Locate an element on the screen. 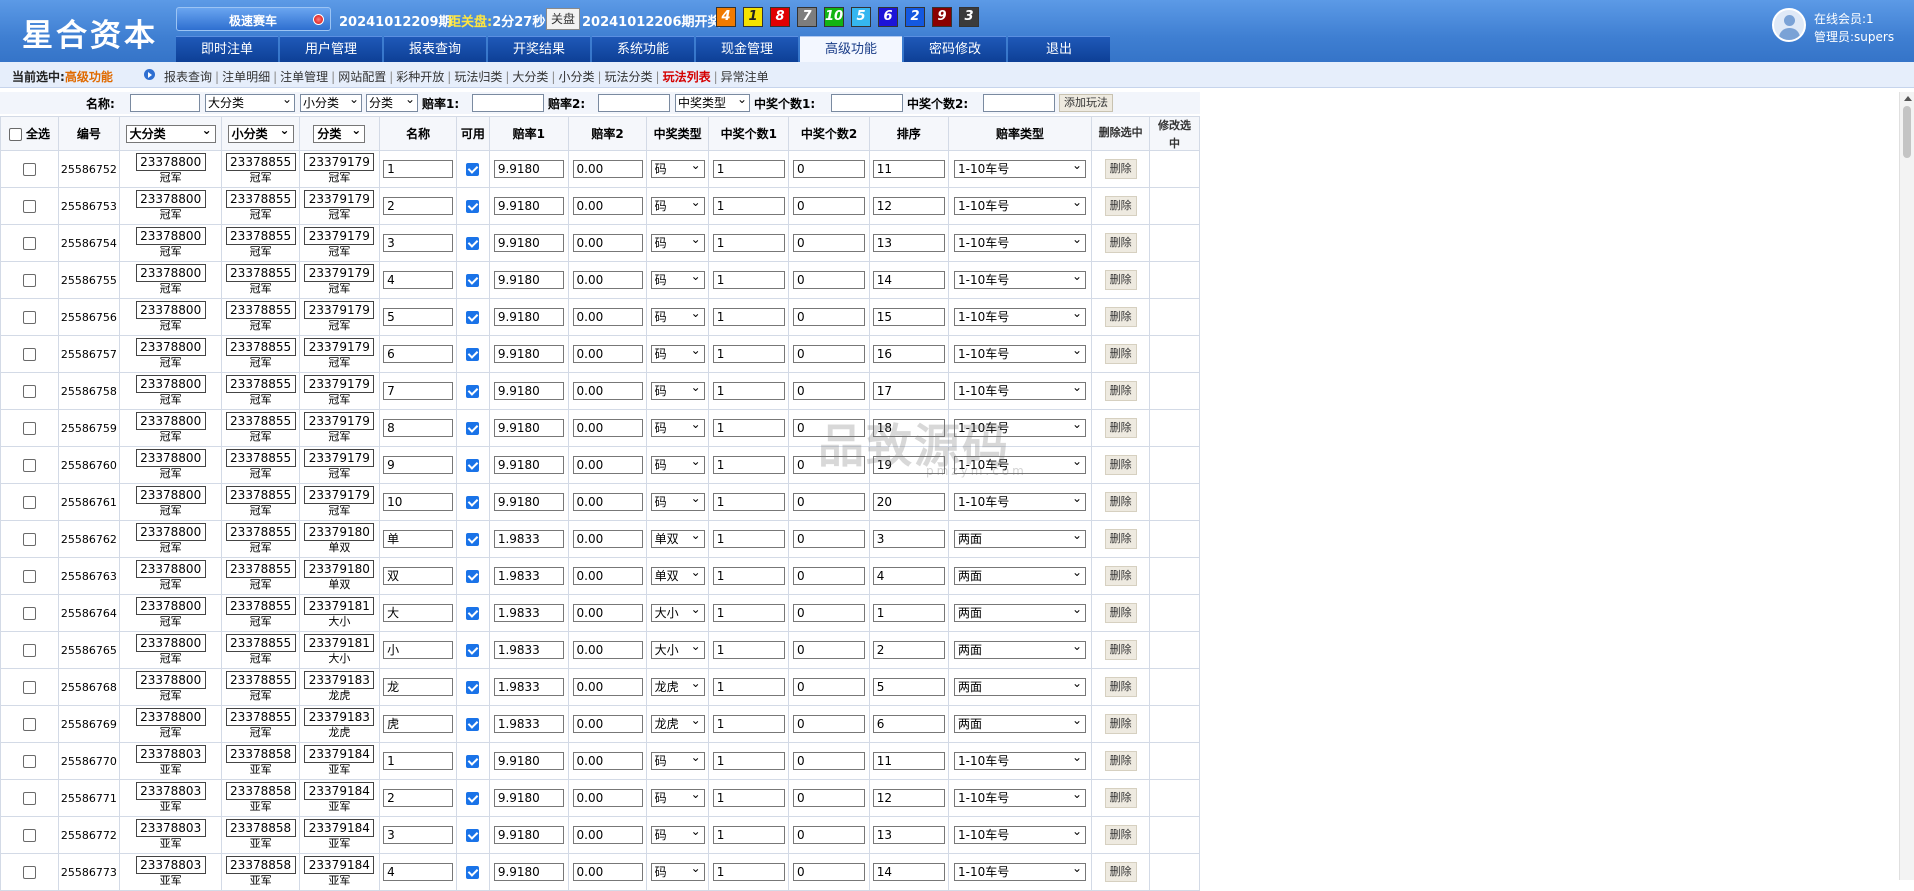  nav-item: 开奖结果 is located at coordinates (539, 49).